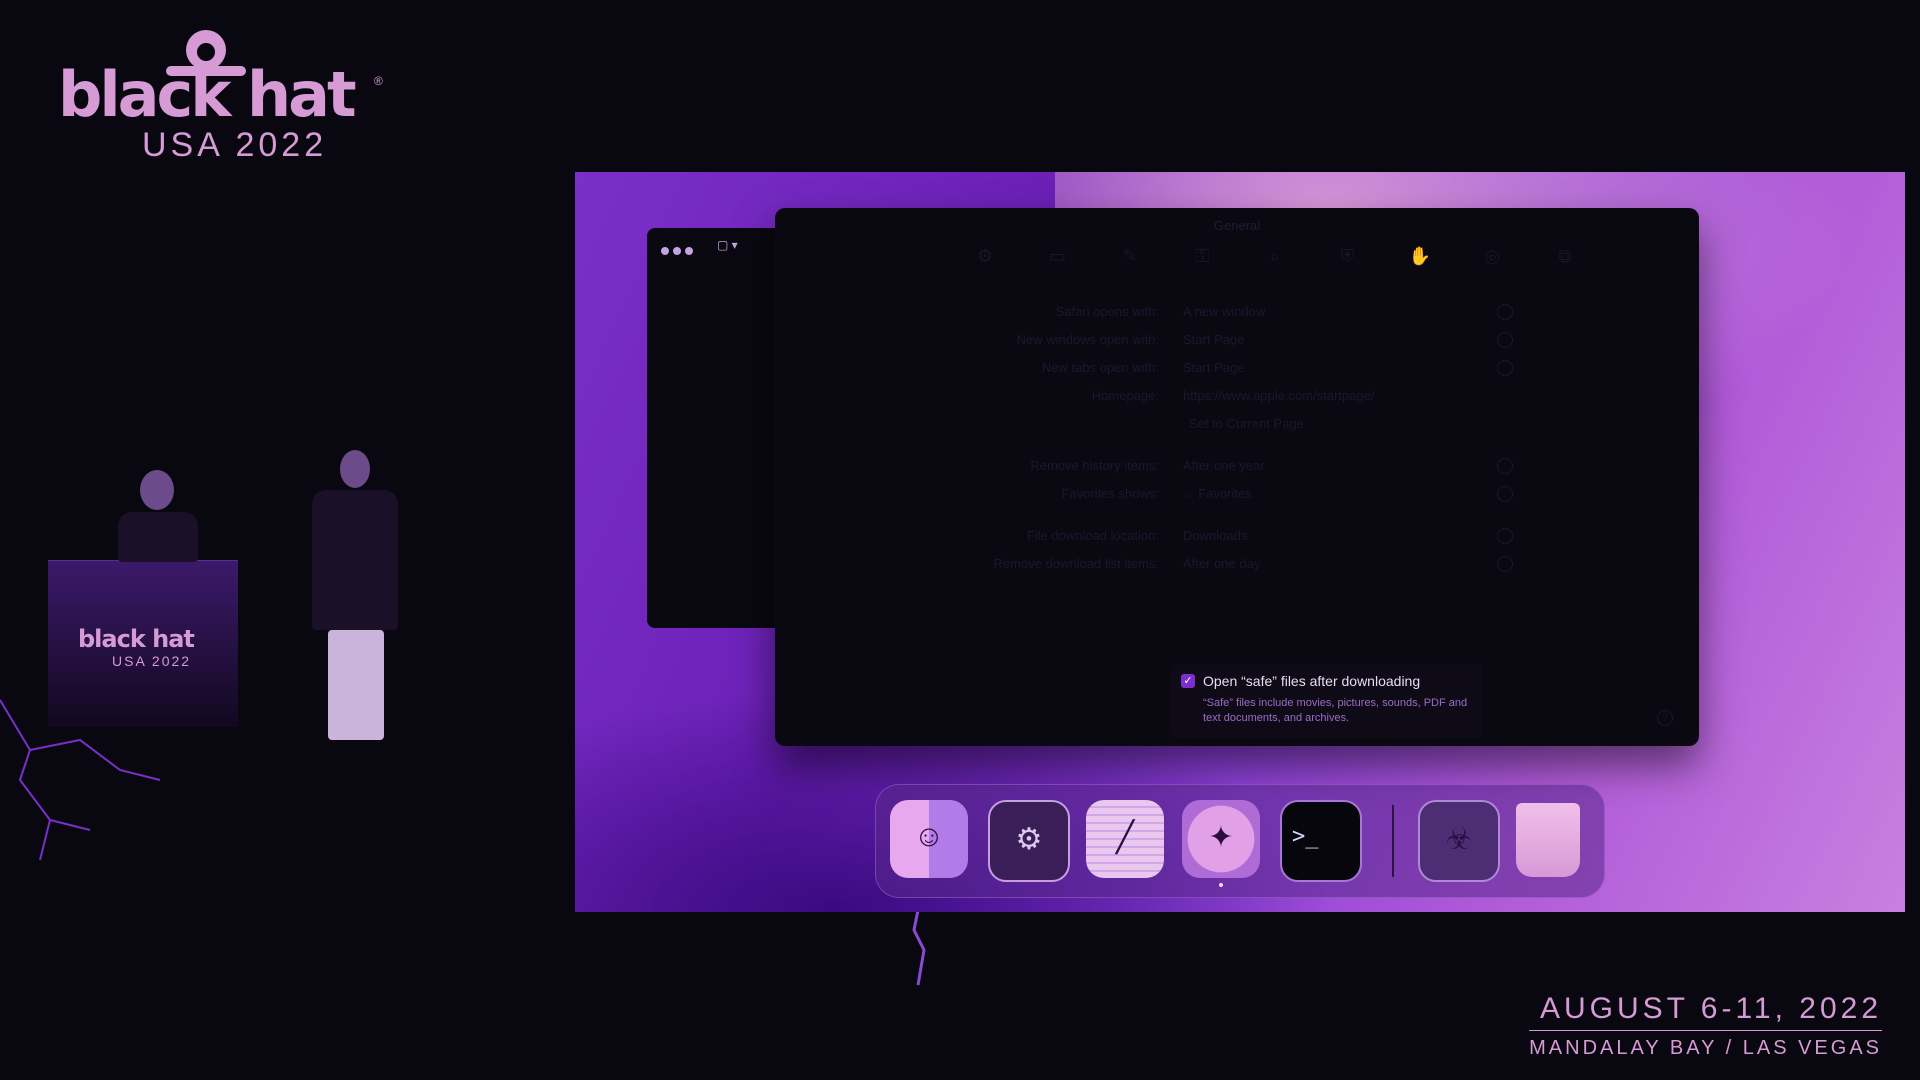  Describe the element at coordinates (235, 145) in the screenshot. I see `logo-edition: USA 2022` at that location.